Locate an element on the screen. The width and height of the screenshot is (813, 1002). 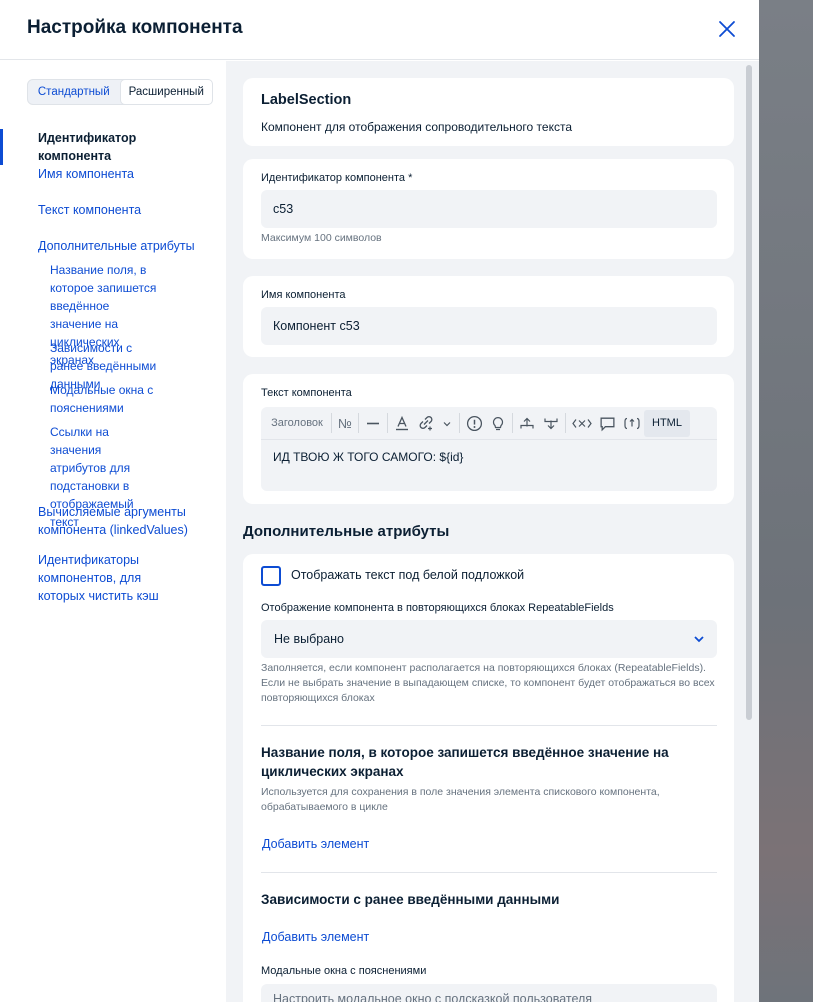
name-field: Компонент с53 is located at coordinates (489, 326).